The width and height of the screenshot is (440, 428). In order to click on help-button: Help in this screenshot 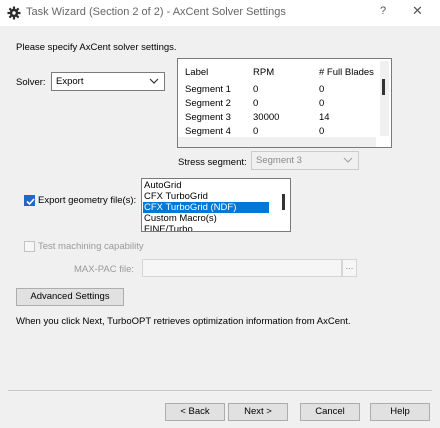, I will do `click(400, 412)`.